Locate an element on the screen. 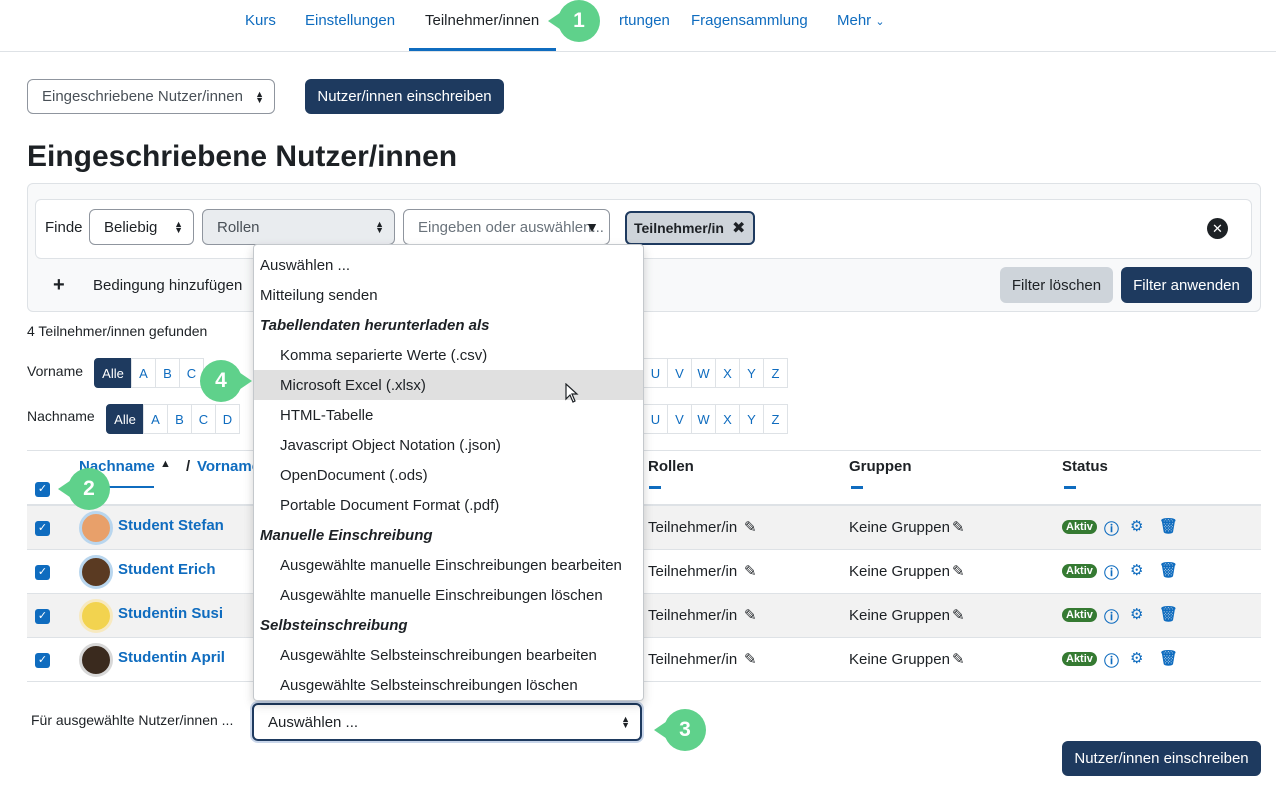 This screenshot has width=1276, height=789. tab-settings: Einstellungen is located at coordinates (350, 20).